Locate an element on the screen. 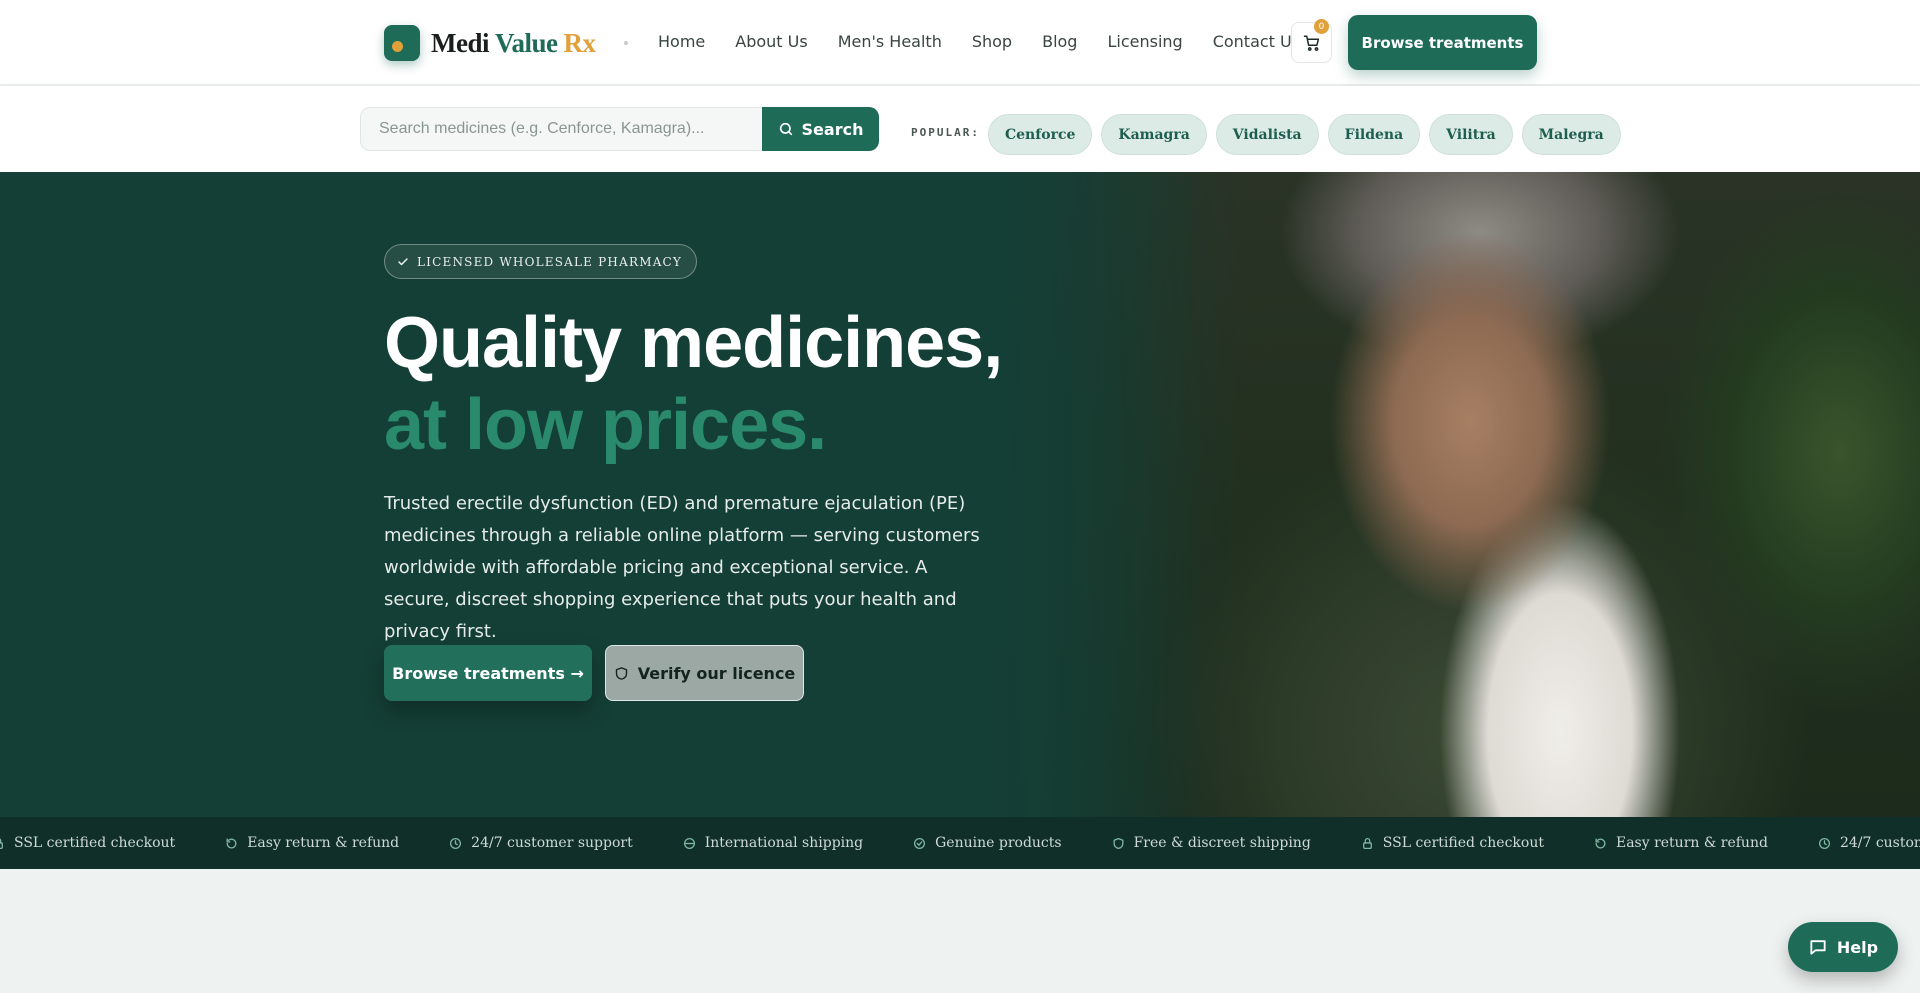 The image size is (1920, 993). nav-blog: Blog is located at coordinates (1059, 41).